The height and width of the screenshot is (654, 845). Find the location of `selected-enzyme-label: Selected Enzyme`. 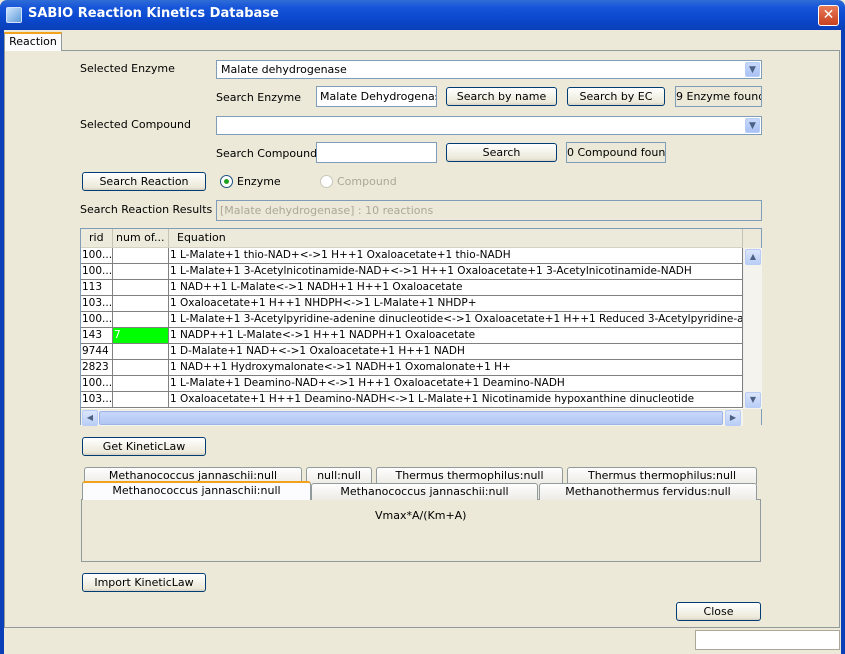

selected-enzyme-label: Selected Enzyme is located at coordinates (127, 68).